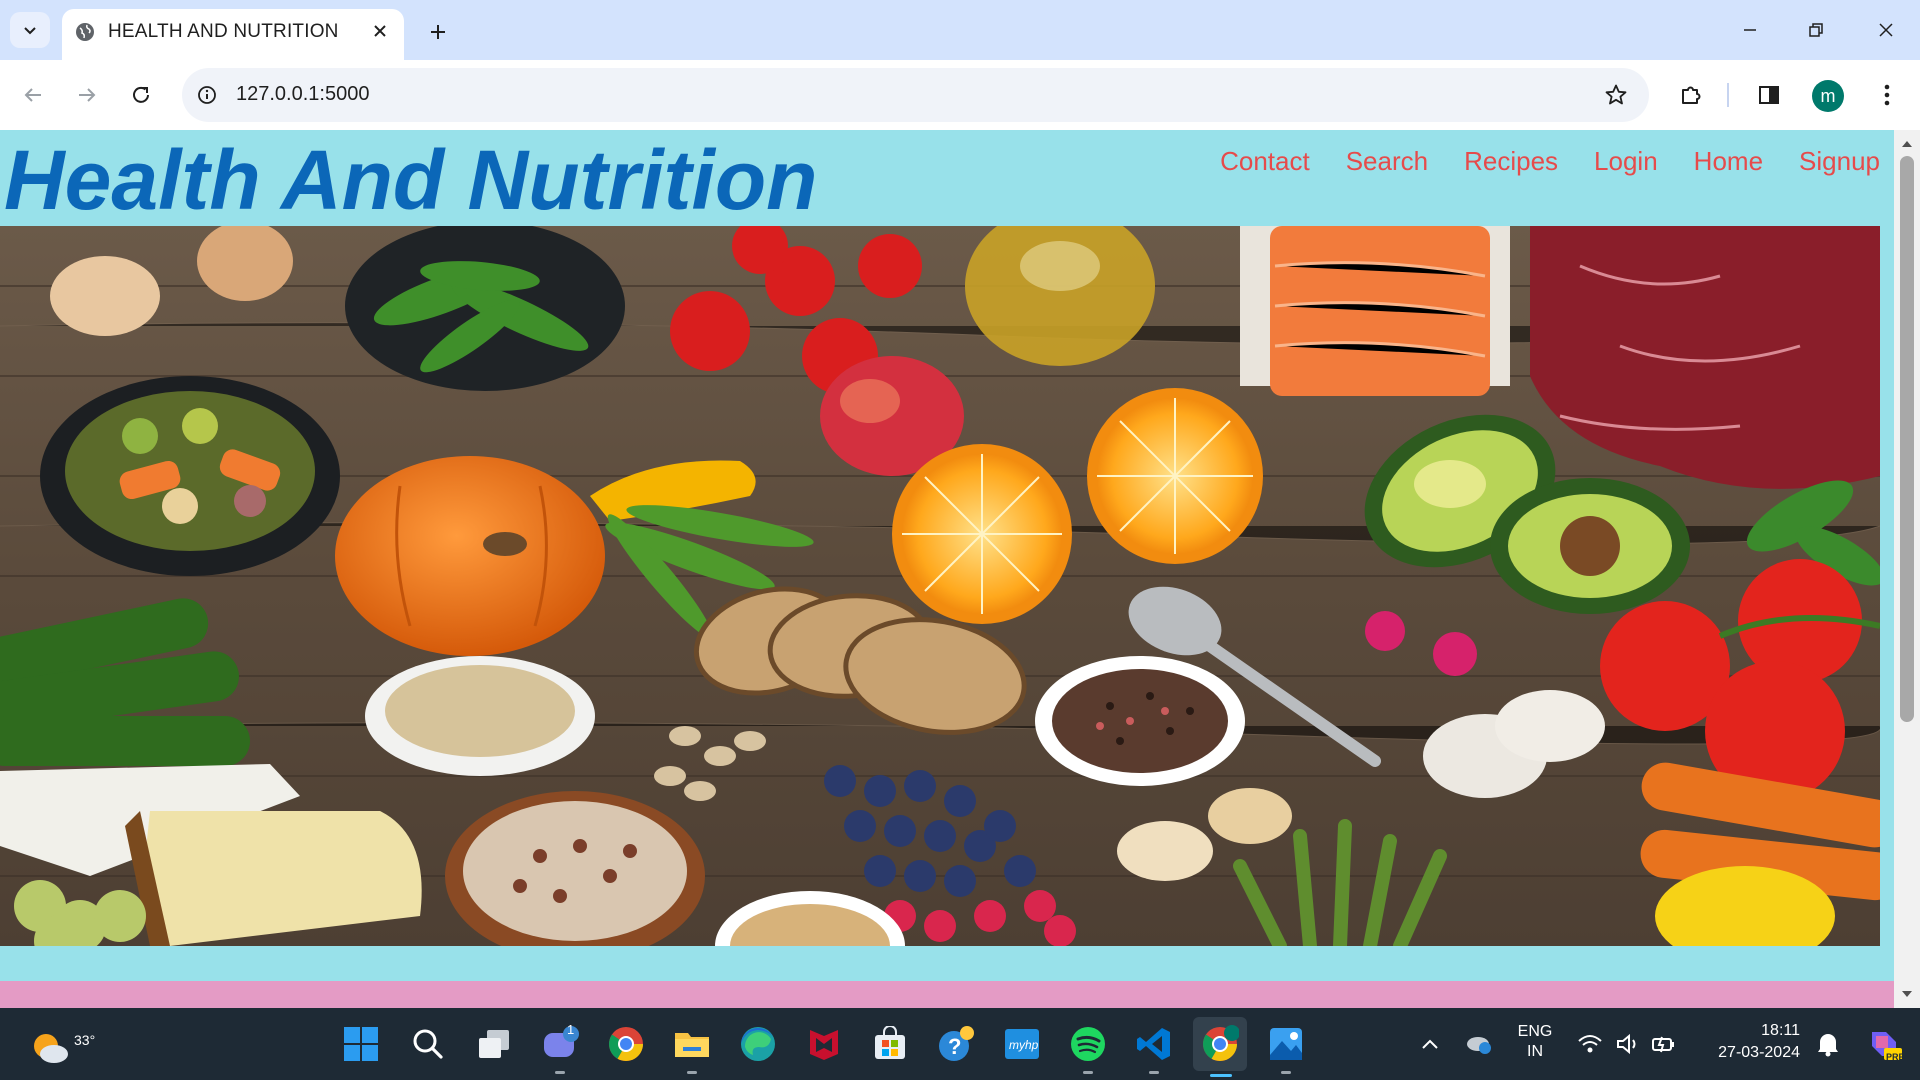 The height and width of the screenshot is (1080, 1920). I want to click on scrollbar-thumb, so click(1907, 439).